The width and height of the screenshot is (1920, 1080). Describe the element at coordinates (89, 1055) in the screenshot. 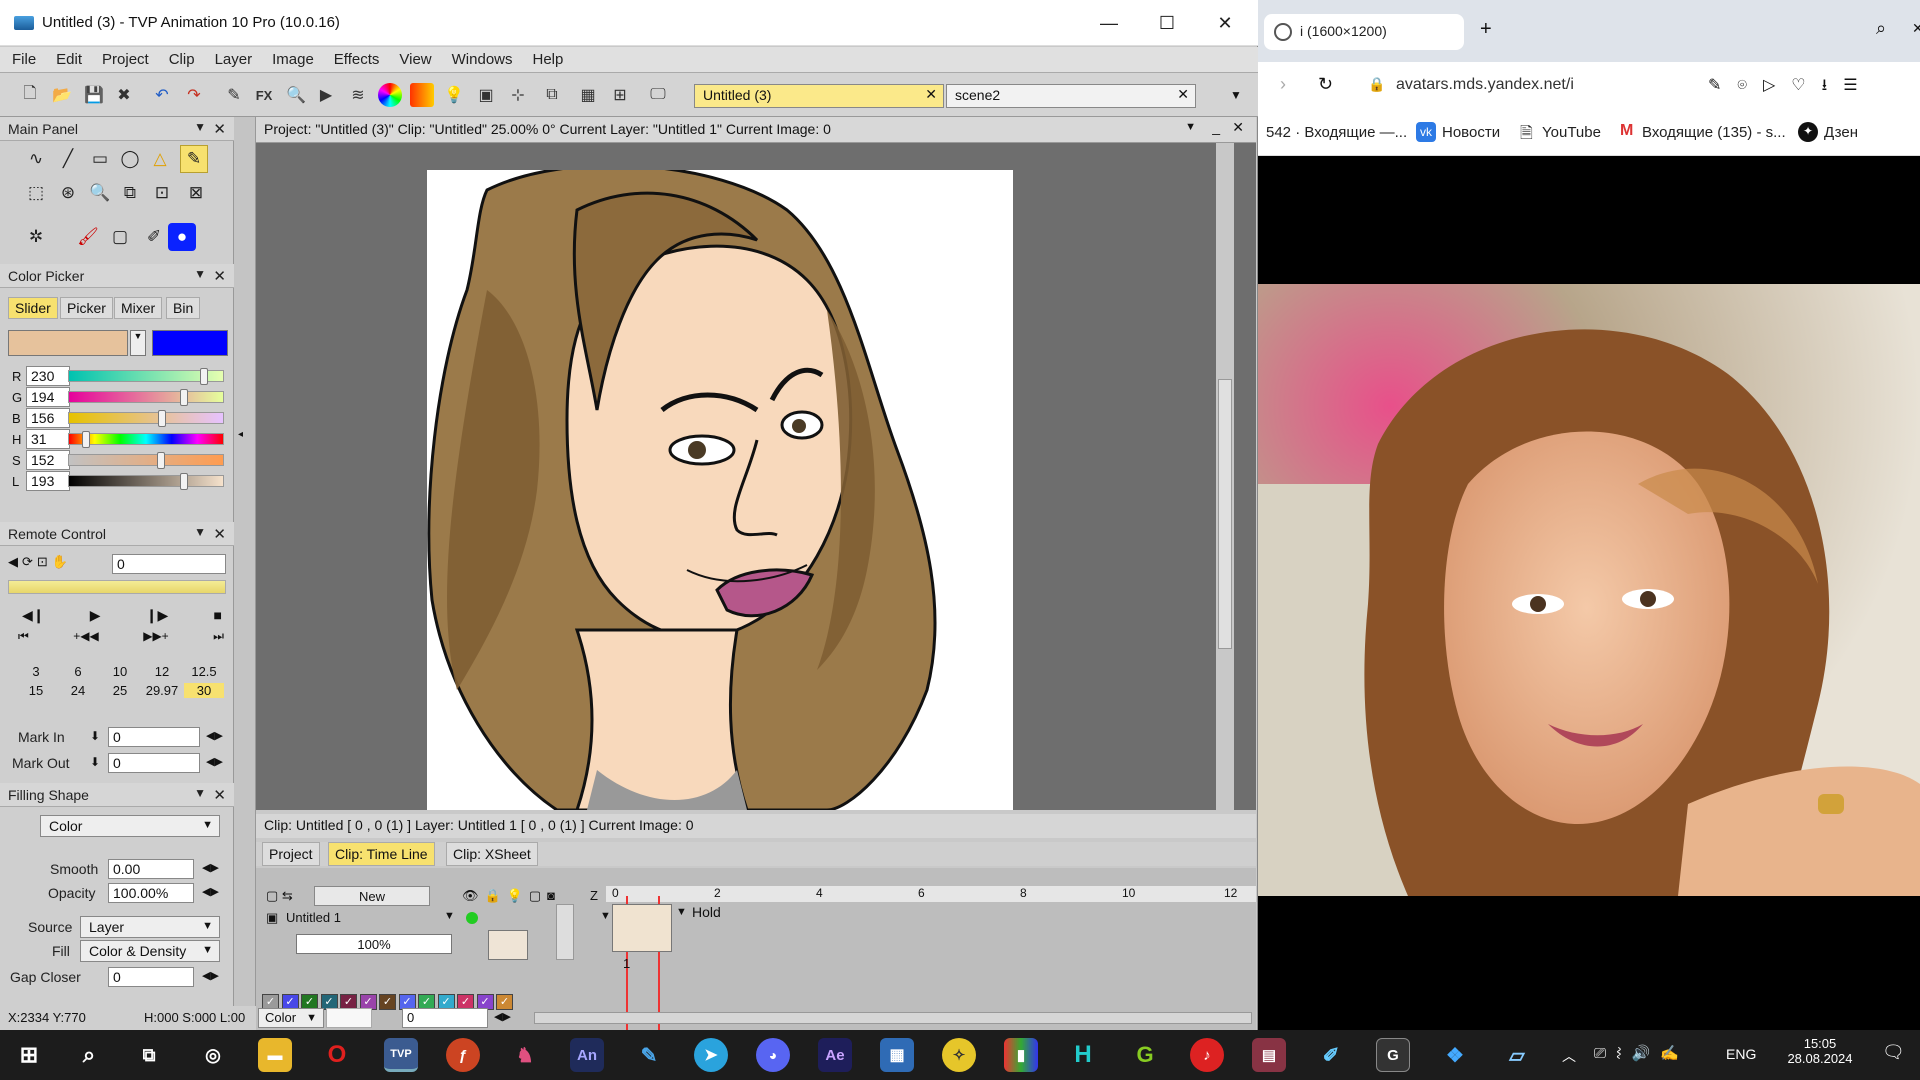

I see `search-icon: ⌕` at that location.